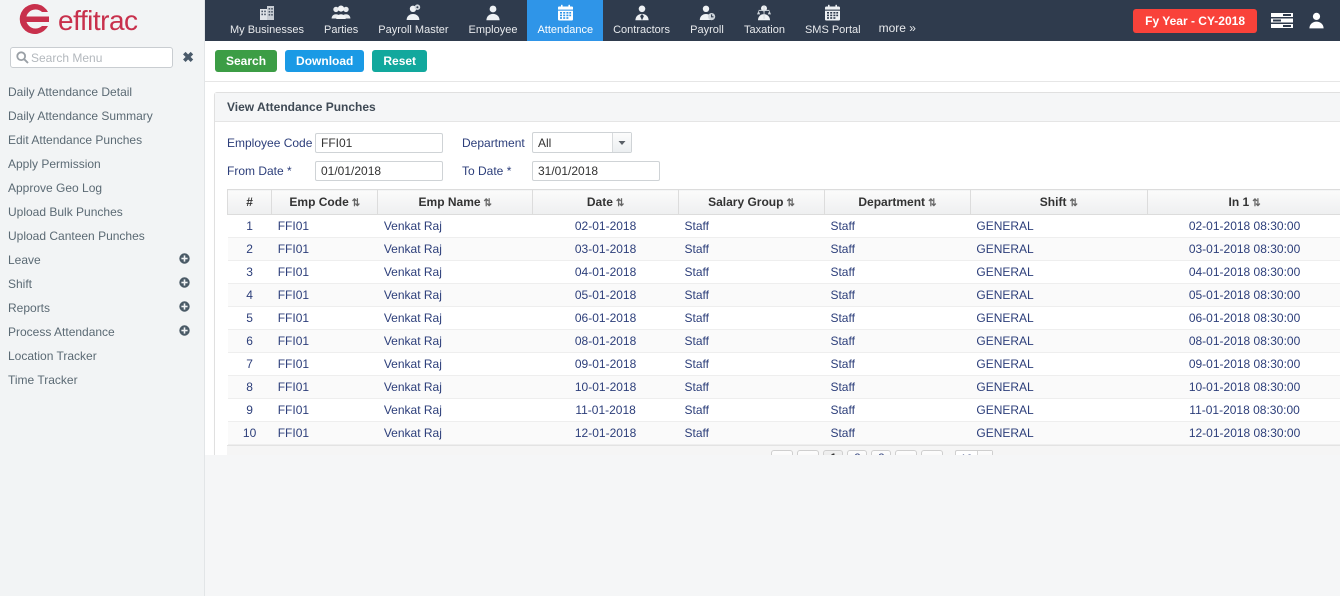  Describe the element at coordinates (102, 164) in the screenshot. I see `sidebar-item-apply-permission: Apply Permission` at that location.